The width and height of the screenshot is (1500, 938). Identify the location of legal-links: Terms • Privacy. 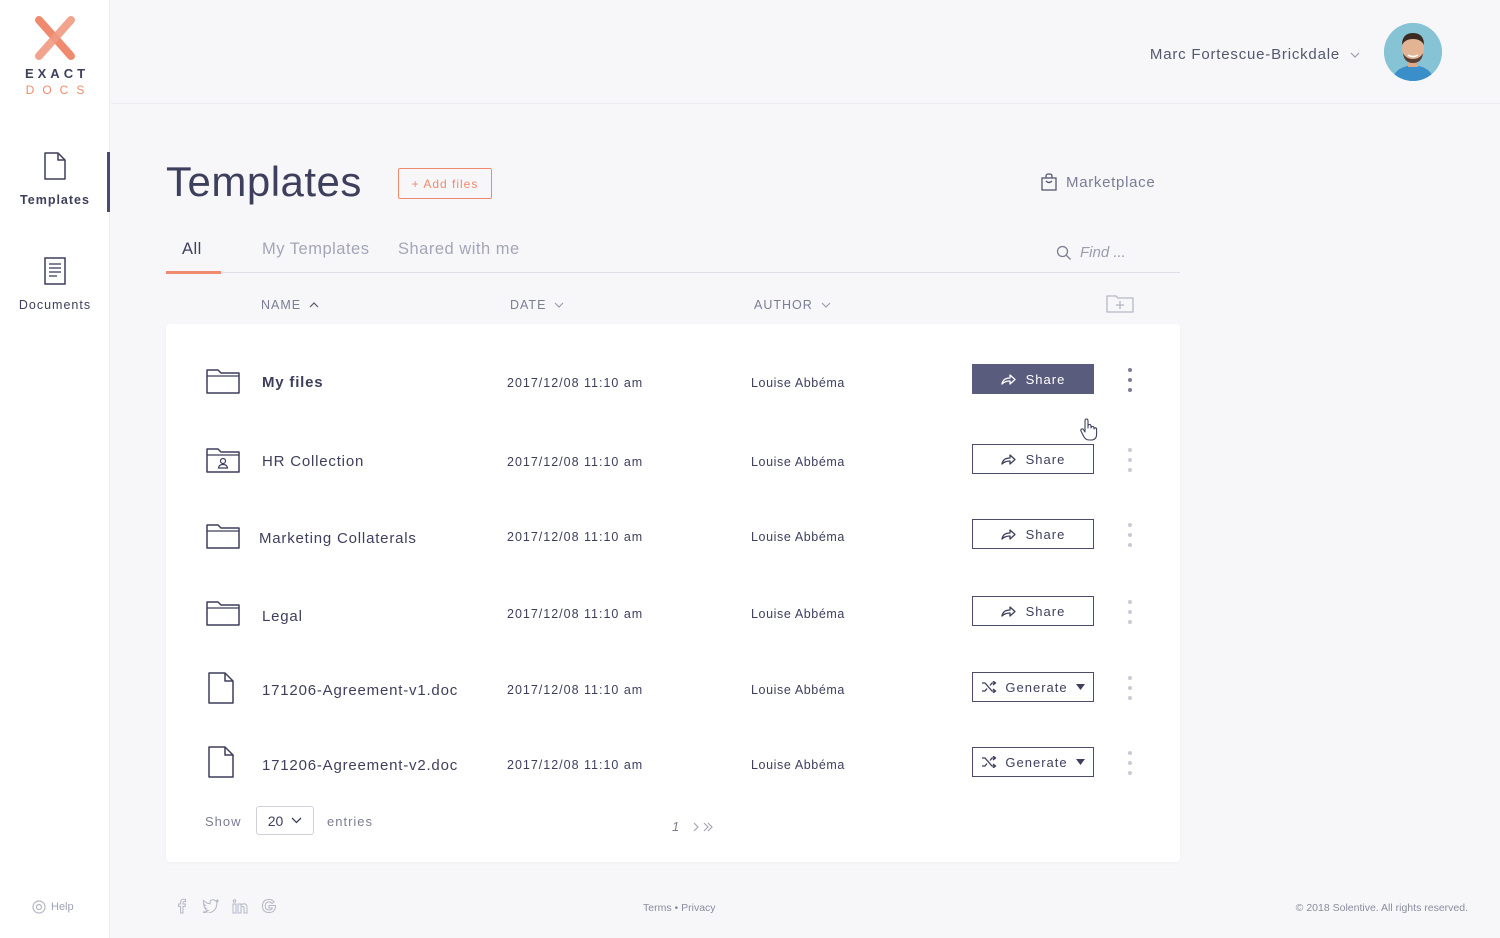
(679, 908).